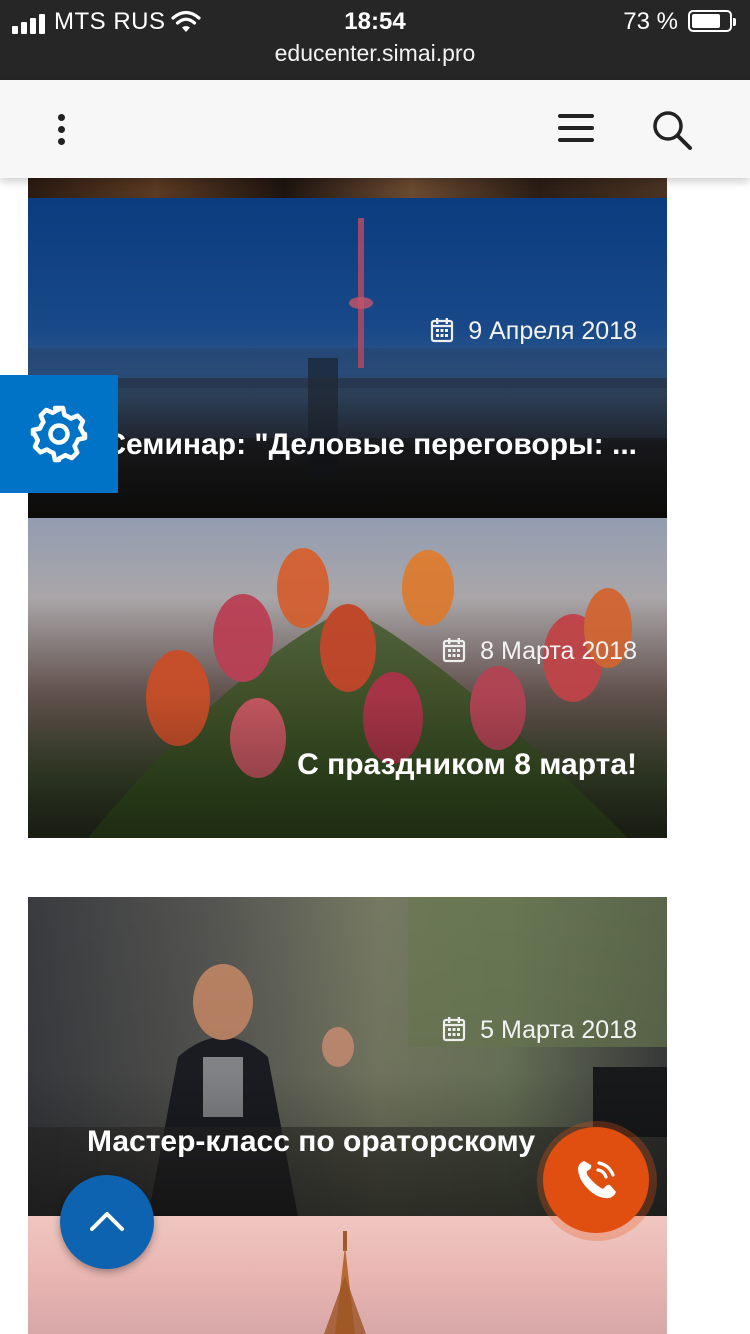 The height and width of the screenshot is (1334, 750). What do you see at coordinates (311, 1142) in the screenshot?
I see `card-title: Мастер-класс по ораторскому` at bounding box center [311, 1142].